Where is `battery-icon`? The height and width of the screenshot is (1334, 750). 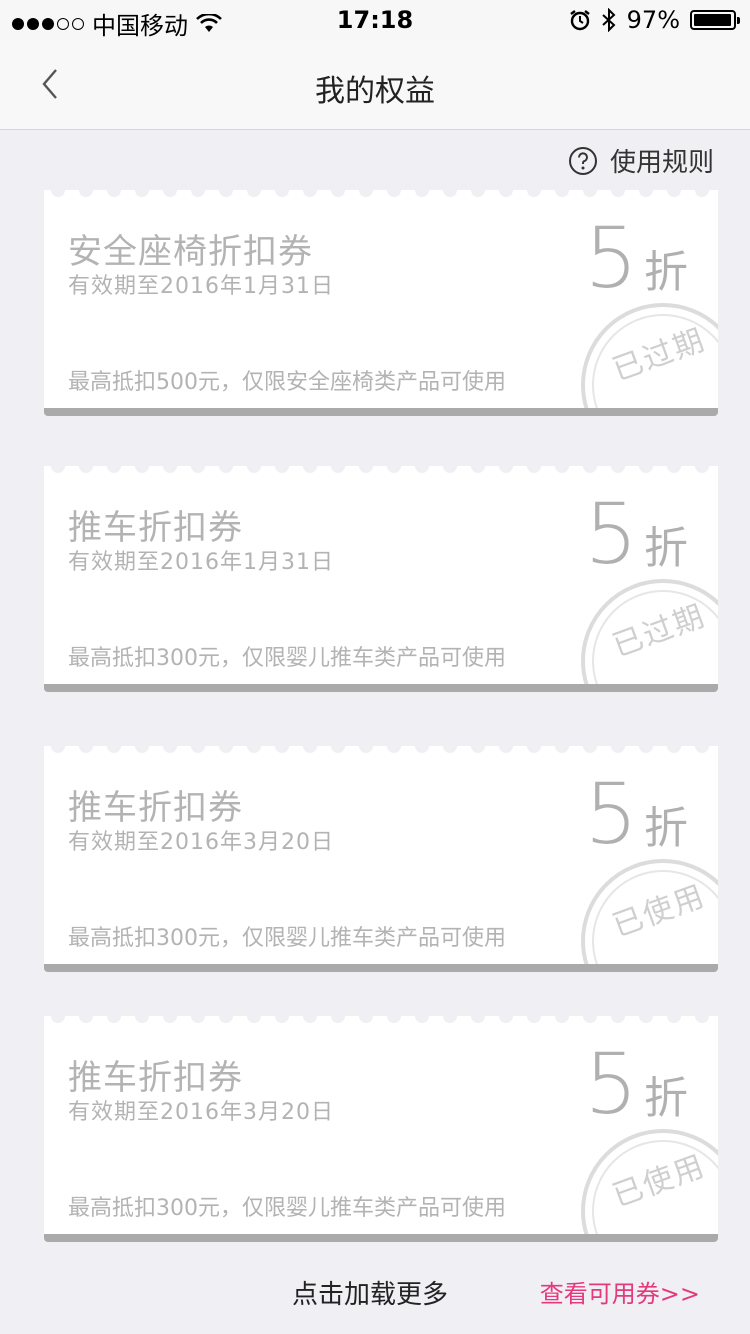 battery-icon is located at coordinates (715, 20).